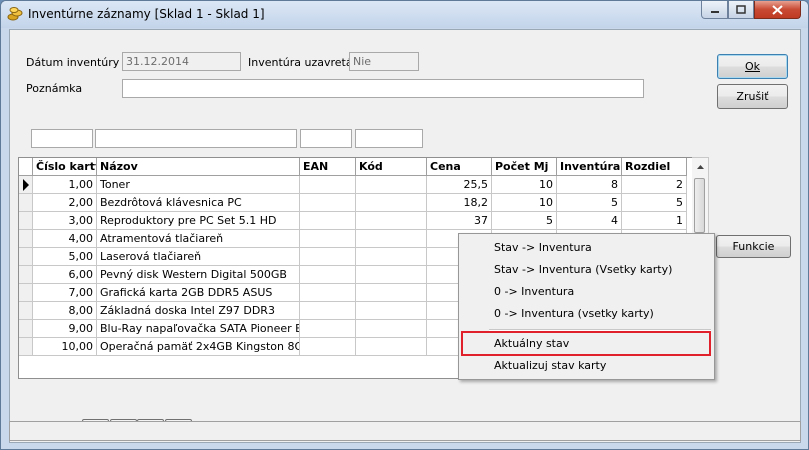  What do you see at coordinates (524, 221) in the screenshot?
I see `cell-quantity: 5` at bounding box center [524, 221].